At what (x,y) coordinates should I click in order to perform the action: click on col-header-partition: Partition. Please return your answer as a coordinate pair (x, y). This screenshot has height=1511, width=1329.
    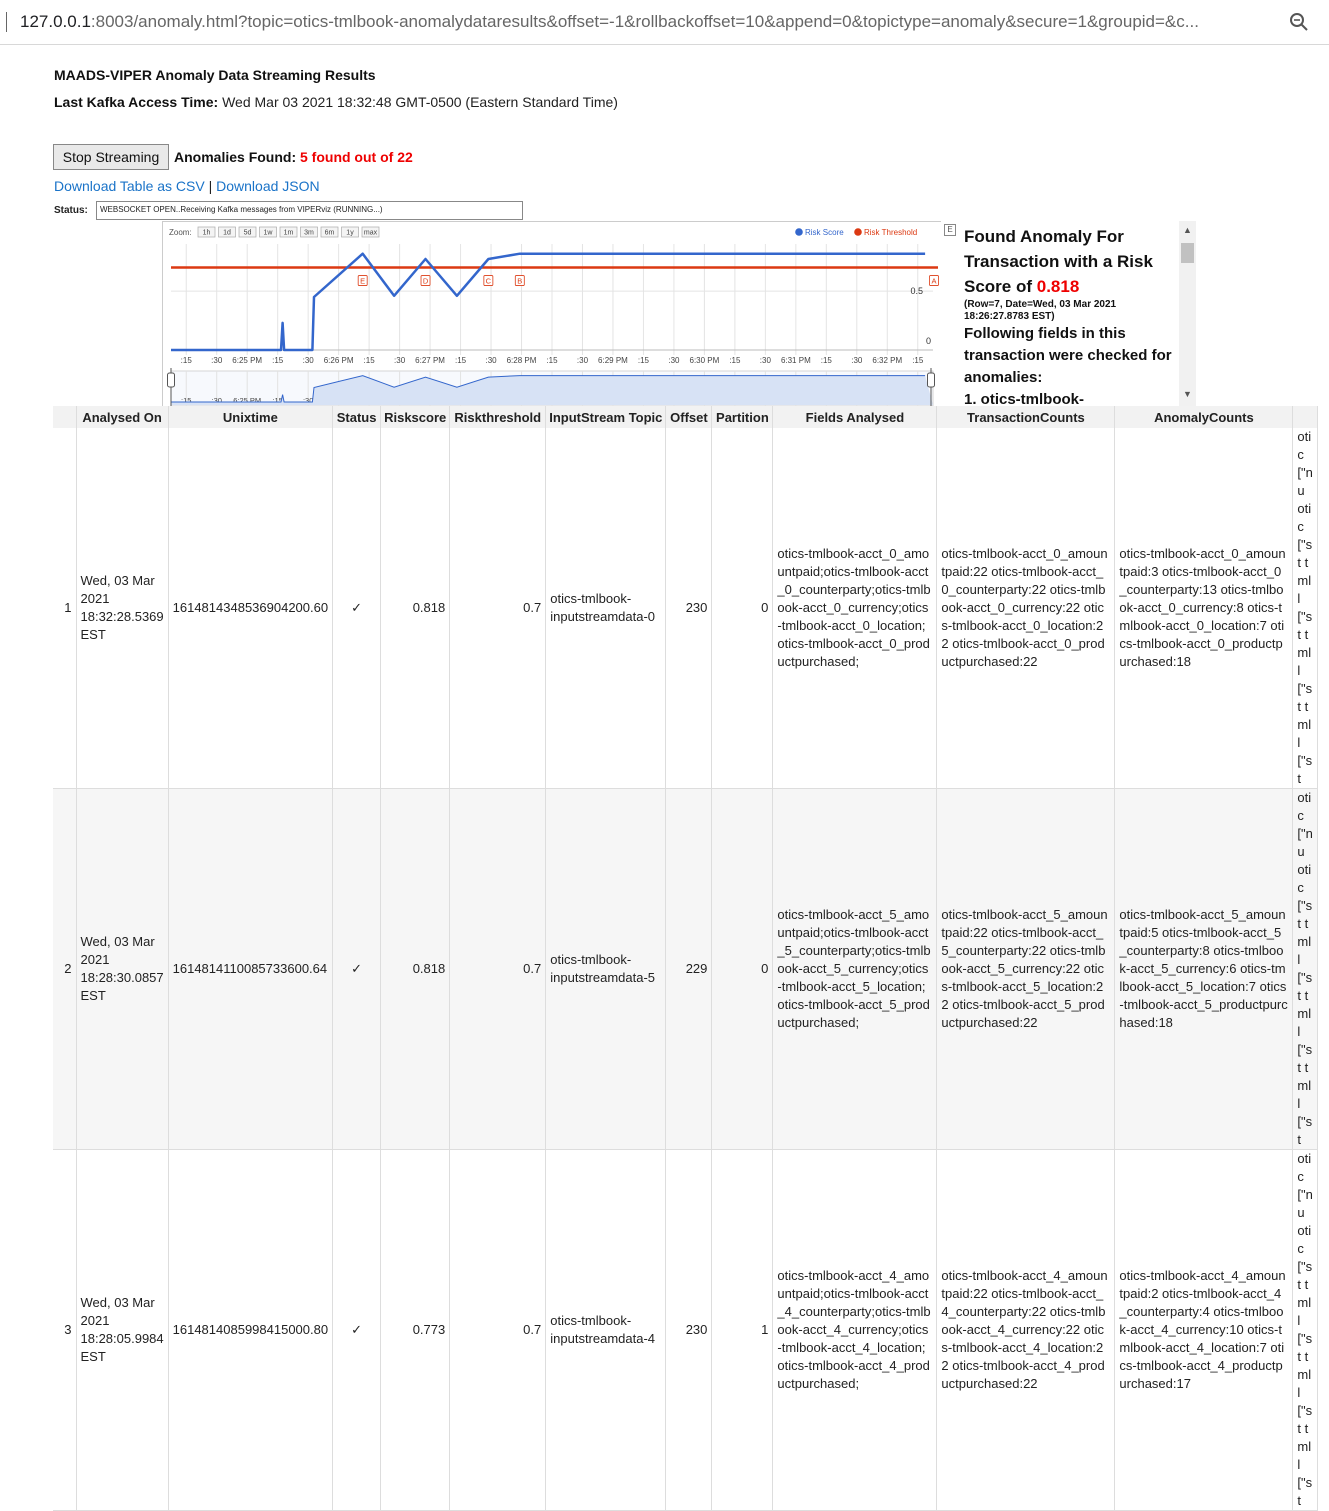
    Looking at the image, I should click on (742, 417).